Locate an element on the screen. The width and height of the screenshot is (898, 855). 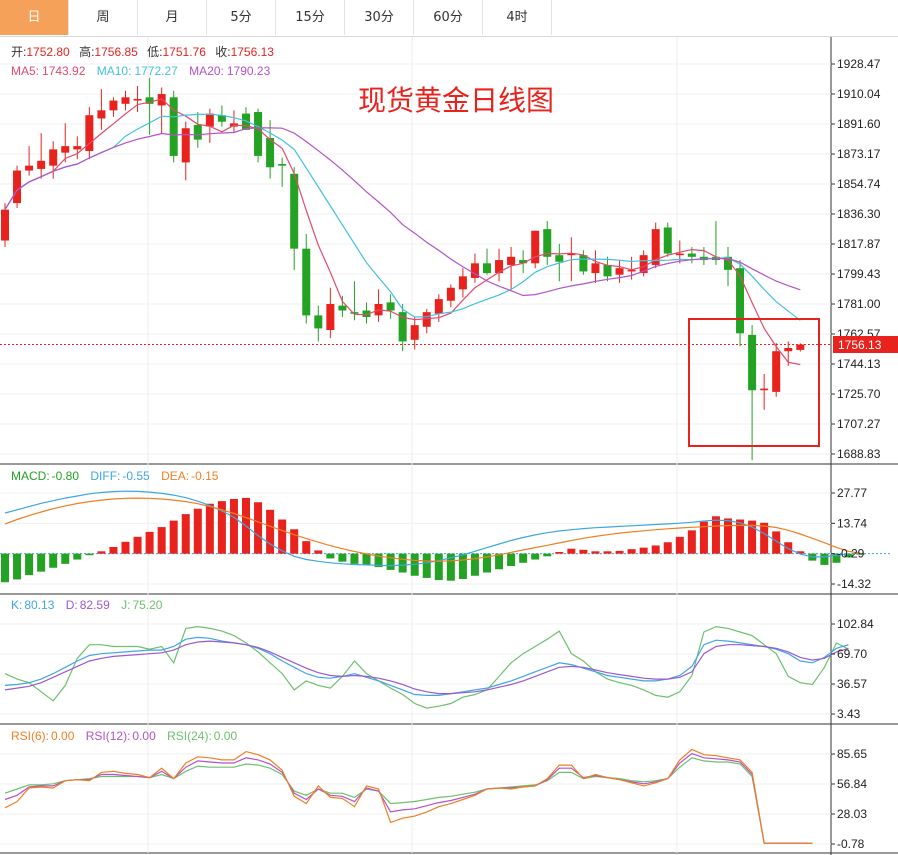
last-price-tag: 1756.13 is located at coordinates (865, 344).